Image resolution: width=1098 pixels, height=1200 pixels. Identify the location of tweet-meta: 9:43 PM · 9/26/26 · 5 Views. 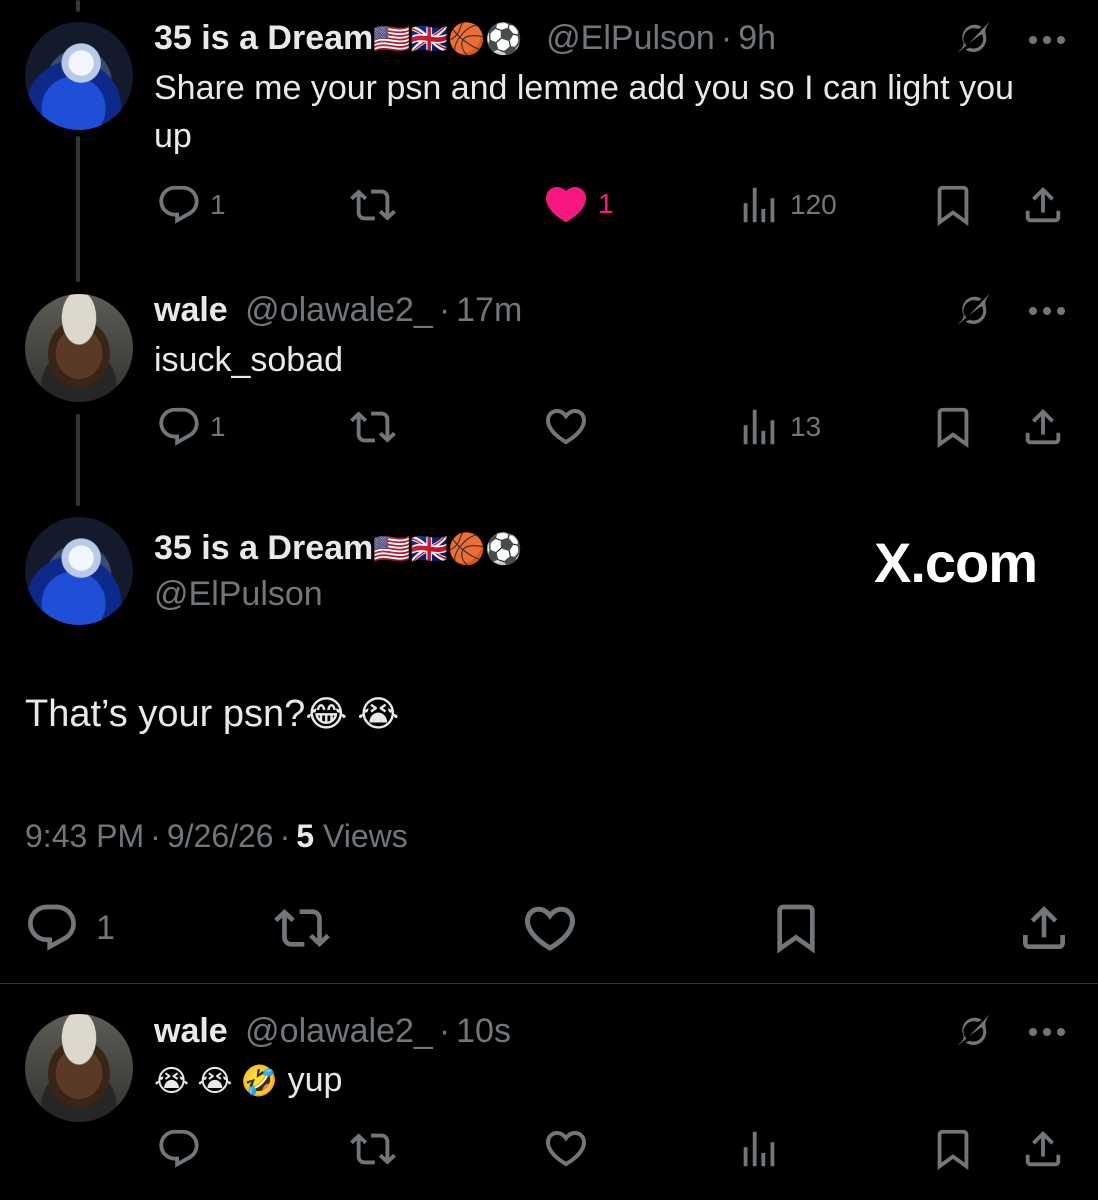
(216, 836).